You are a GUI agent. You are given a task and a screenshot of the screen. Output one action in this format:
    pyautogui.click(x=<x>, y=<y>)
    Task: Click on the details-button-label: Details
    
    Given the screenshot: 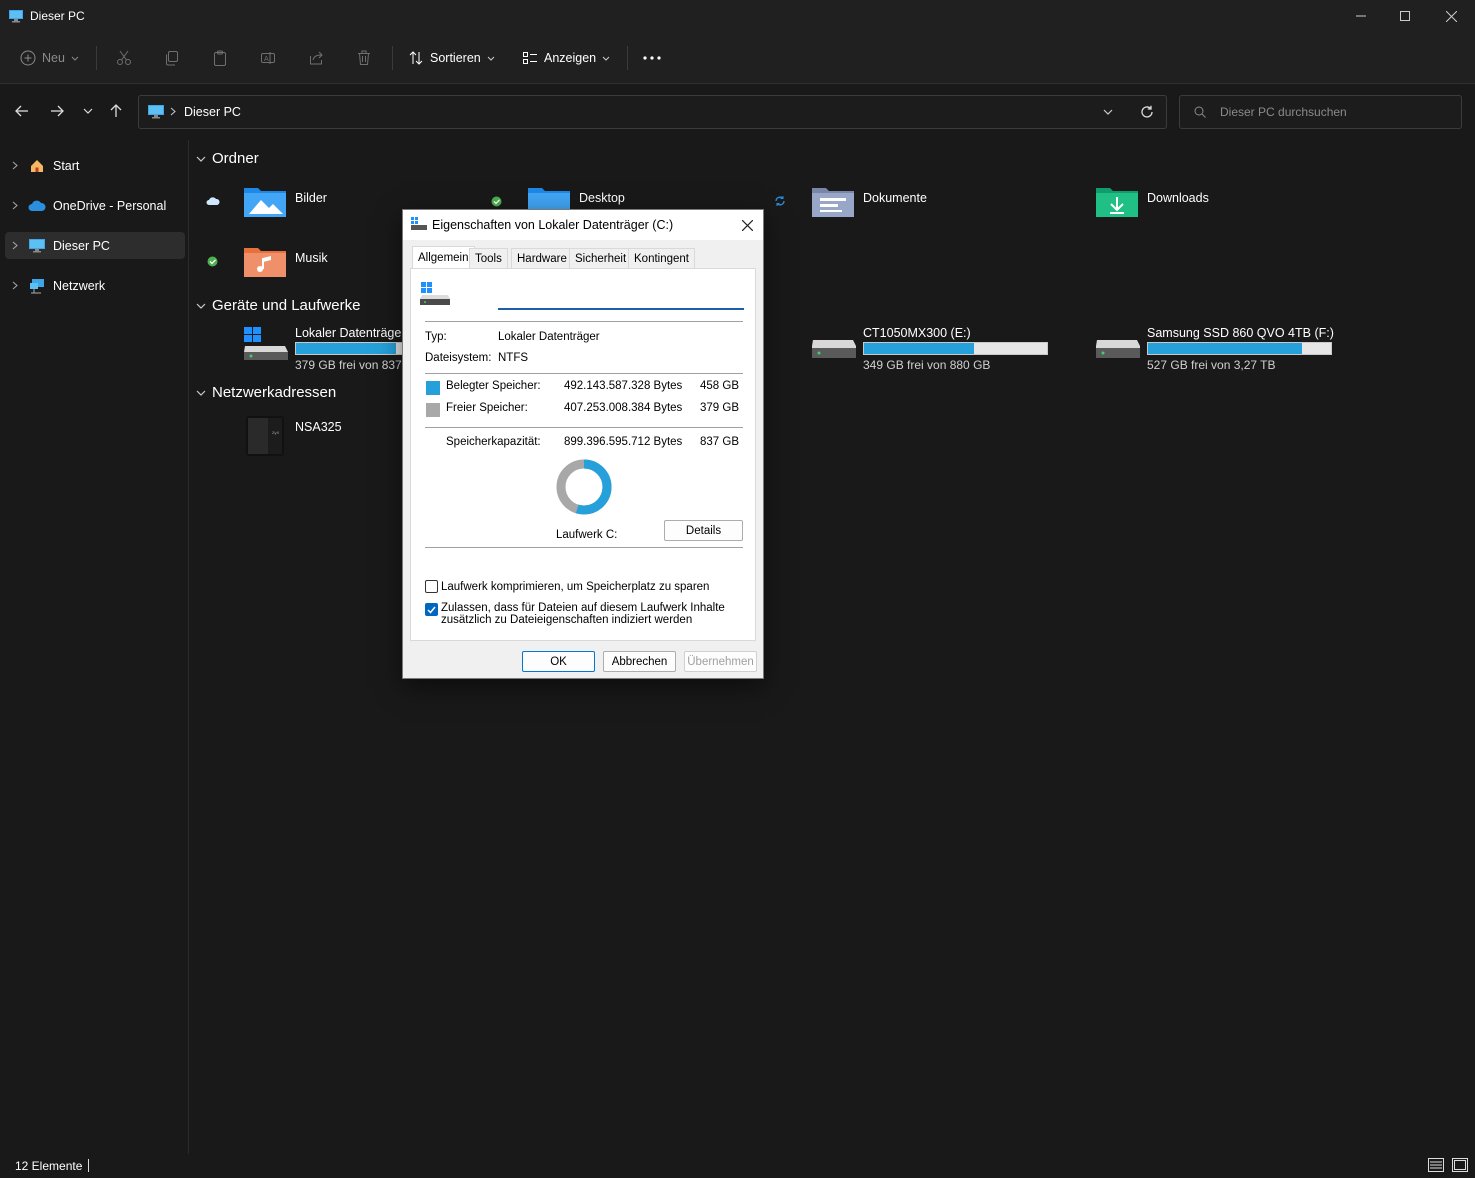 What is the action you would take?
    pyautogui.click(x=703, y=530)
    